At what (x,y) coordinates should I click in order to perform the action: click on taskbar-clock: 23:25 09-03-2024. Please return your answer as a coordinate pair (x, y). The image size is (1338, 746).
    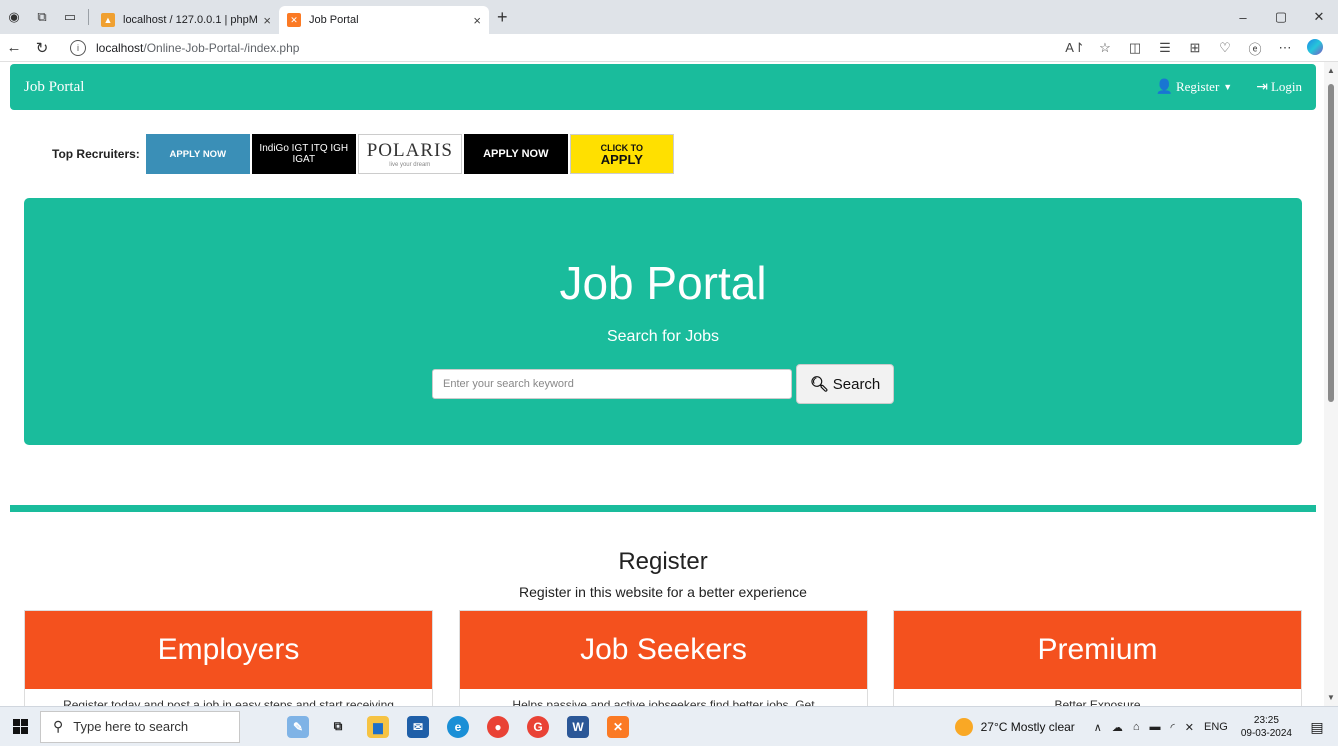
    Looking at the image, I should click on (1266, 727).